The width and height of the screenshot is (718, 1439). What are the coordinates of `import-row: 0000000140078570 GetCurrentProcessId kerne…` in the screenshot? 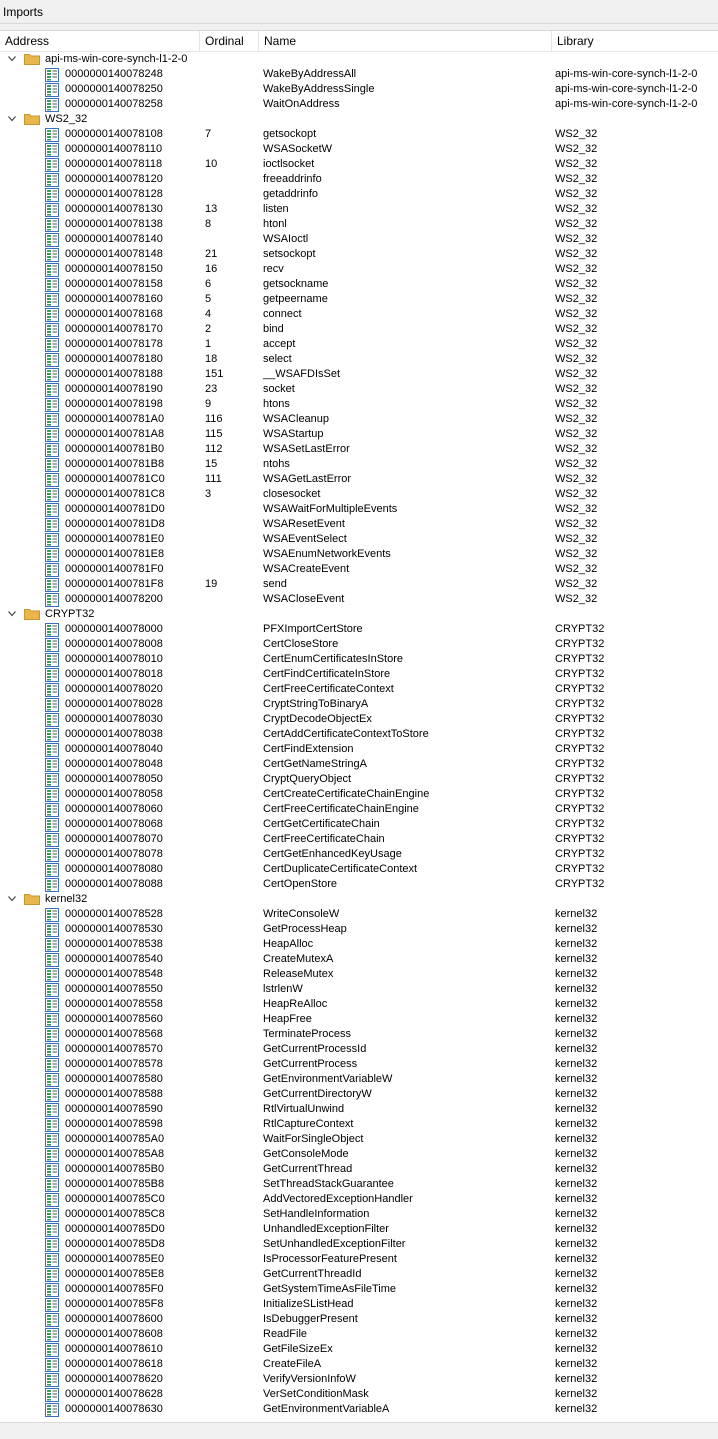 It's located at (359, 1049).